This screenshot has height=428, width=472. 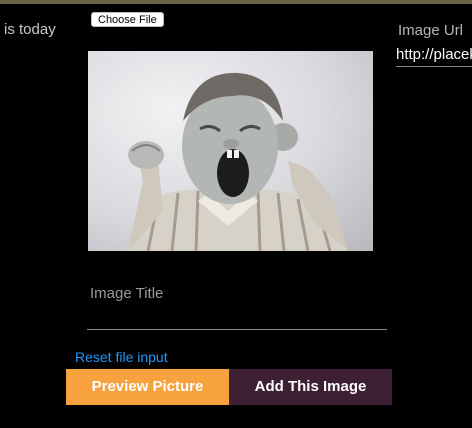 What do you see at coordinates (431, 30) in the screenshot?
I see `image-url-label: Image Url` at bounding box center [431, 30].